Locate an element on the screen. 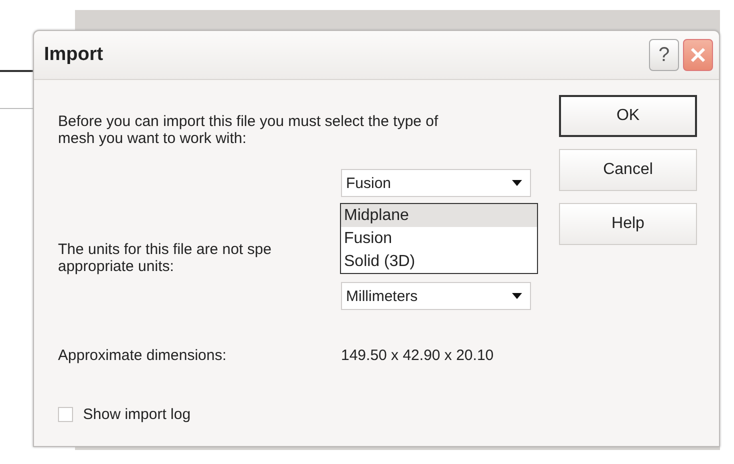 The width and height of the screenshot is (734, 464). dropdown-option: Midplane is located at coordinates (439, 215).